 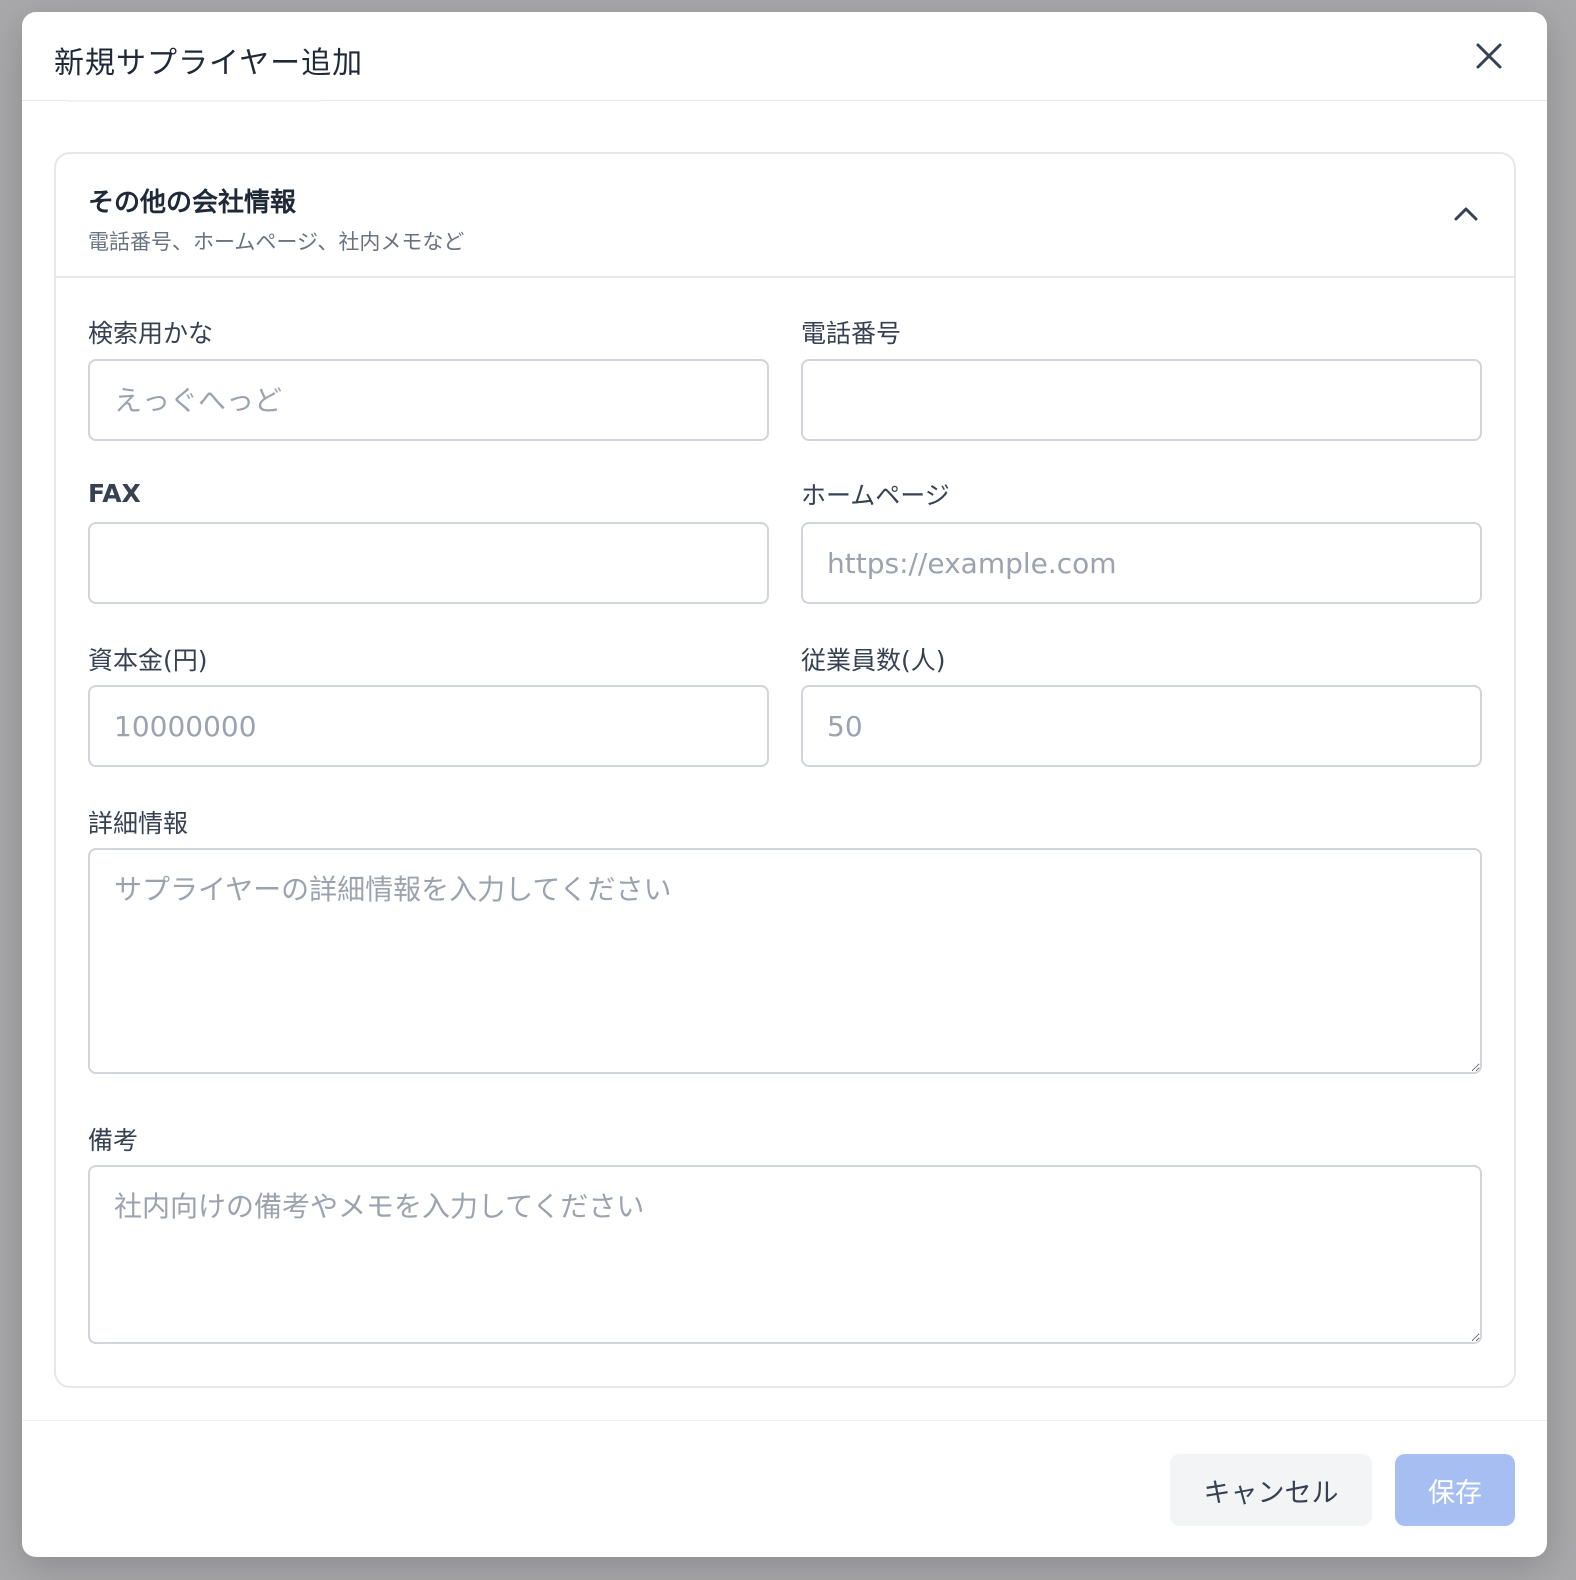 I want to click on notes-label: 備考, so click(x=113, y=1140).